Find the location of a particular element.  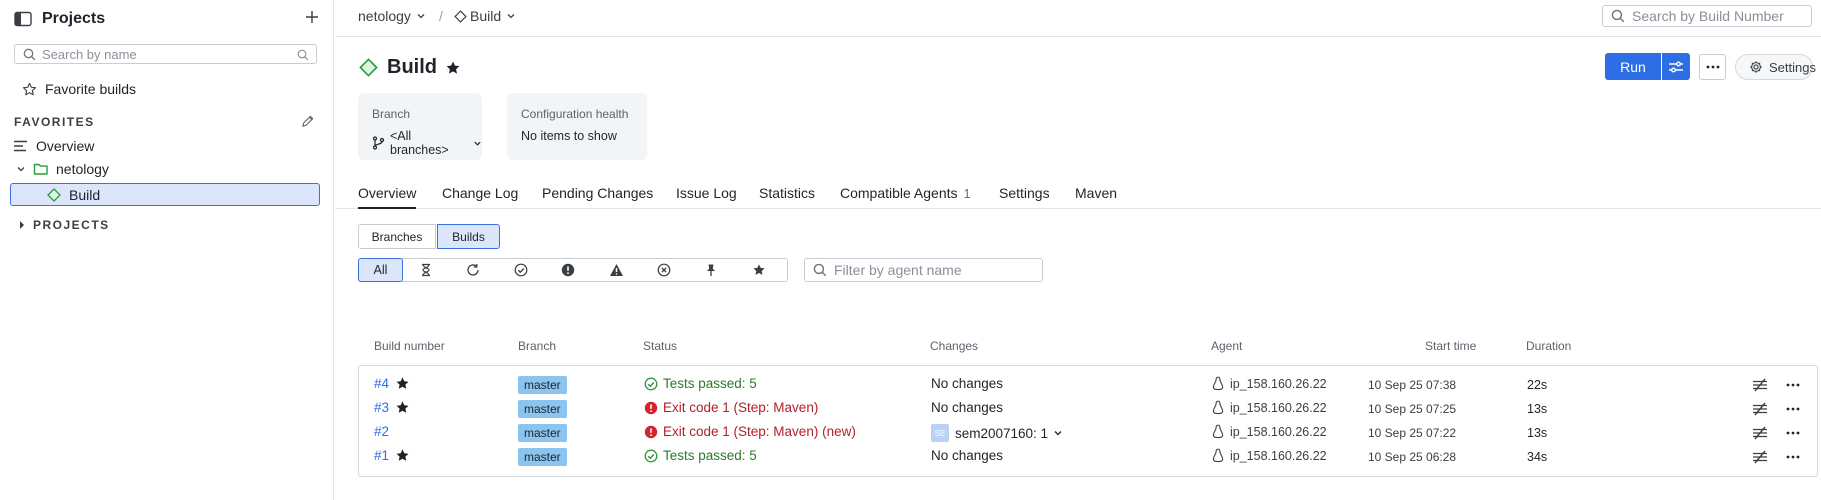

sidebar-search-placeholder: Search by name is located at coordinates (89, 54).